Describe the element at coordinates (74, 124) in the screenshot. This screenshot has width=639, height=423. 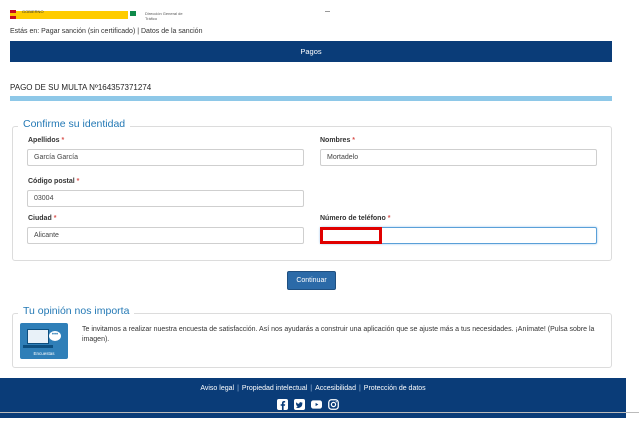
I see `identity-legend: Confirme su identidad` at that location.